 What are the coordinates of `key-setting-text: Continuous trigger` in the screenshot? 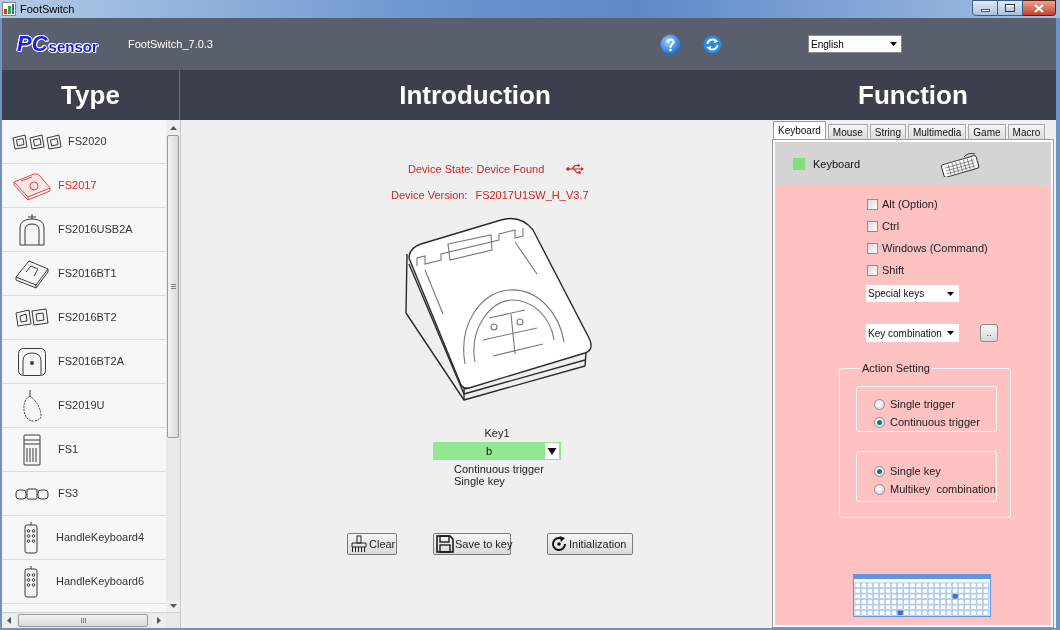 It's located at (499, 469).